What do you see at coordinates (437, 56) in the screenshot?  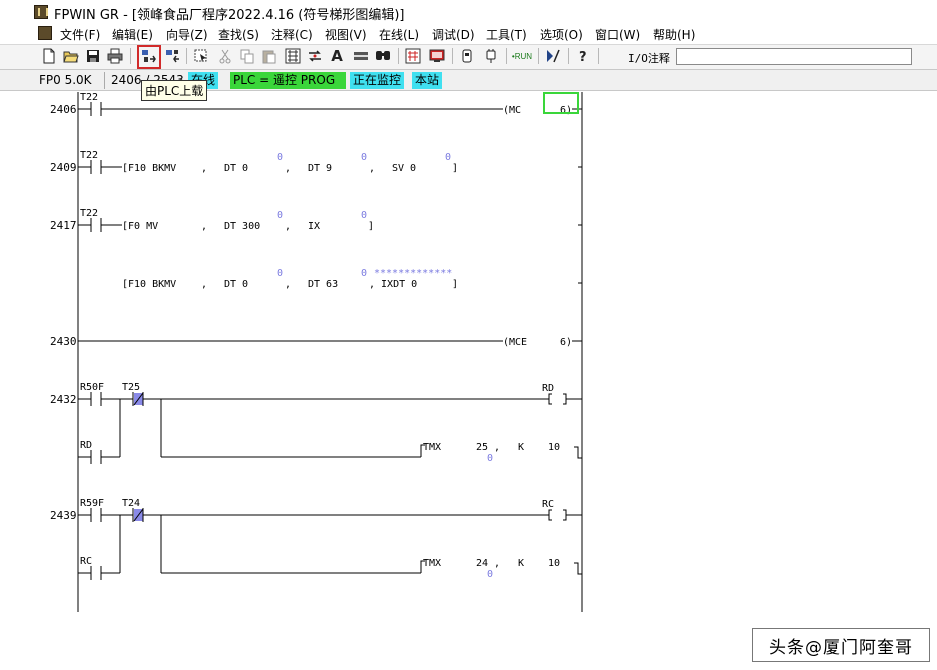 I see `monitor-icon` at bounding box center [437, 56].